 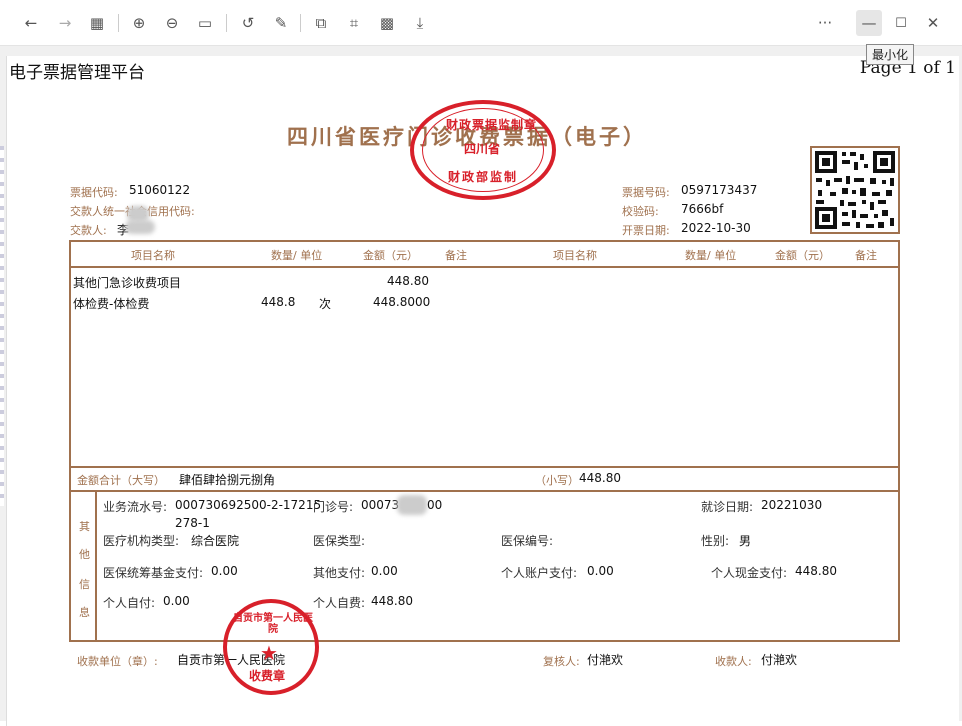 What do you see at coordinates (273, 624) in the screenshot?
I see `seal-outer-text: 自贡市第一人民医院` at bounding box center [273, 624].